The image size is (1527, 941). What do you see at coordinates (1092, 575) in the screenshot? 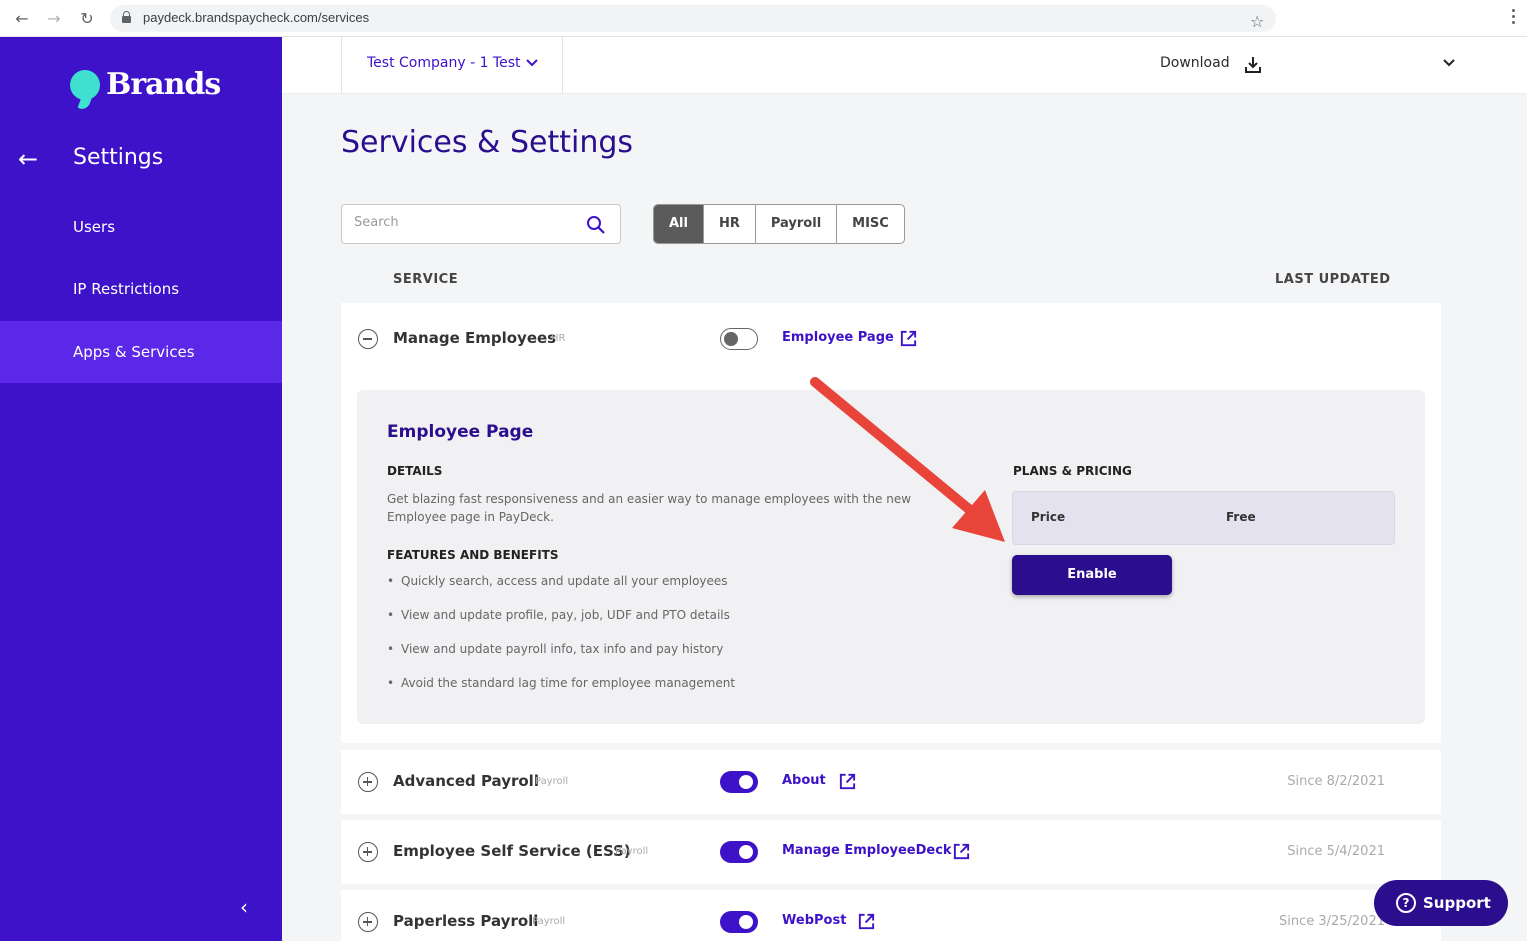
I see `enable-button: Enable` at bounding box center [1092, 575].